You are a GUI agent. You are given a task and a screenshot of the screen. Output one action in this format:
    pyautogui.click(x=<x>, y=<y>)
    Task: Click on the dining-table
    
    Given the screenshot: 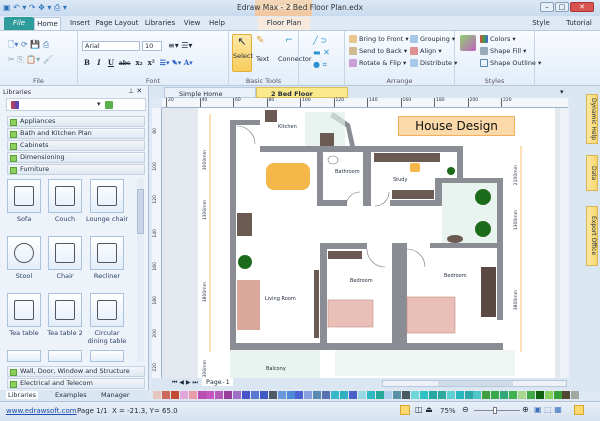 What is the action you would take?
    pyautogui.click(x=288, y=176)
    